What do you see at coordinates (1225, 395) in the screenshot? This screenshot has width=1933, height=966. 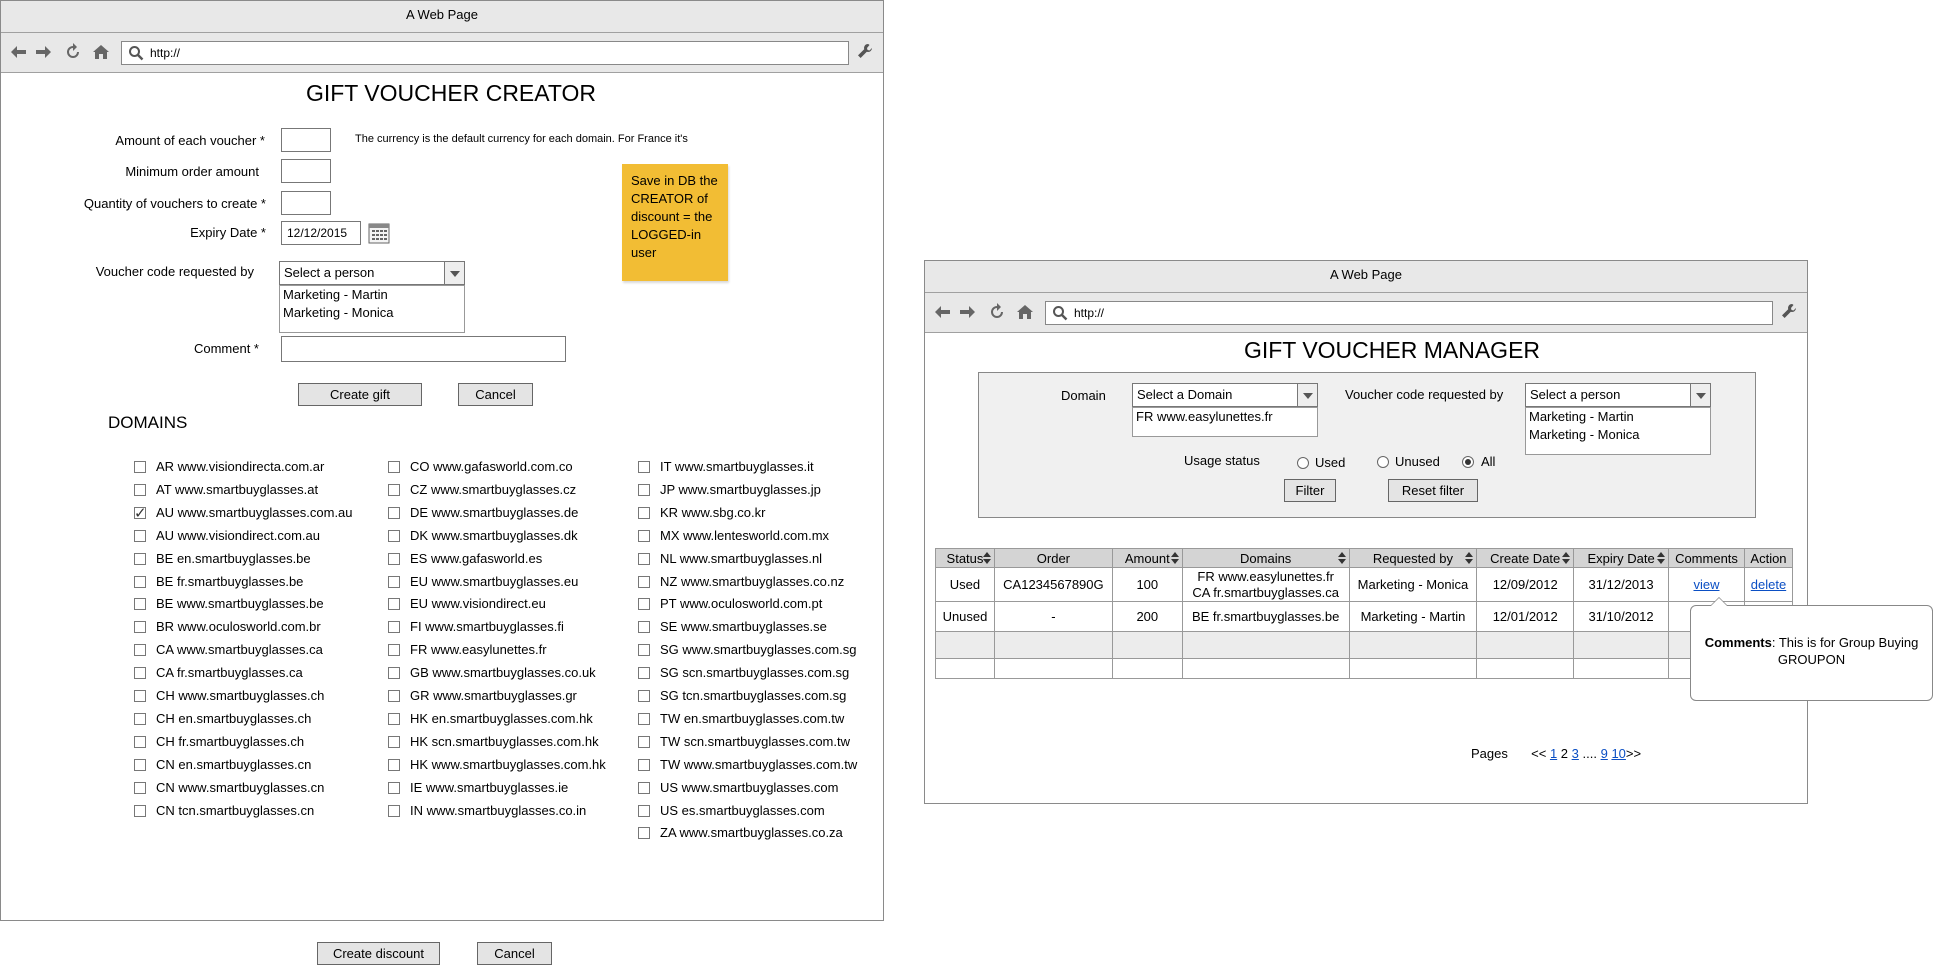 I see `domain-select: Select a Domain` at bounding box center [1225, 395].